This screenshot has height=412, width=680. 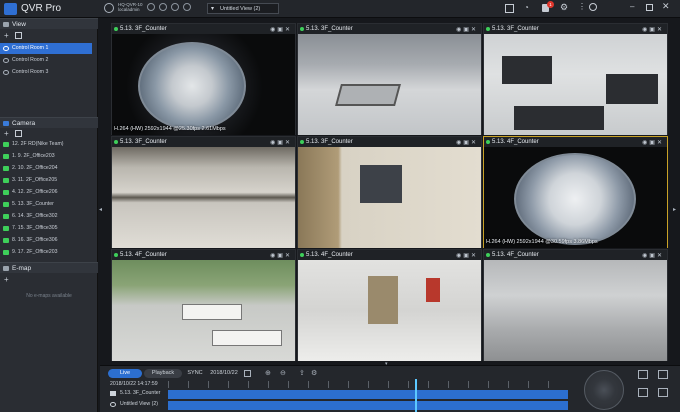 I want to click on camera-item: 5. 13. 3F_Counter, so click(x=46, y=204).